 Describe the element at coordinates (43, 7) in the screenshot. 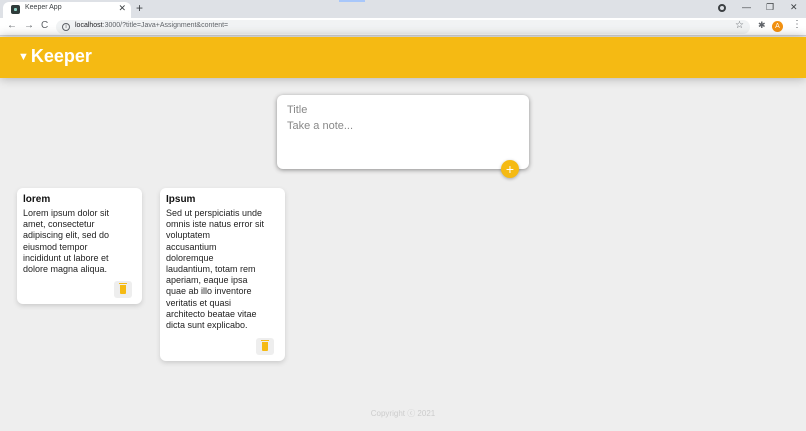

I see `tab-title: Keeper App` at that location.